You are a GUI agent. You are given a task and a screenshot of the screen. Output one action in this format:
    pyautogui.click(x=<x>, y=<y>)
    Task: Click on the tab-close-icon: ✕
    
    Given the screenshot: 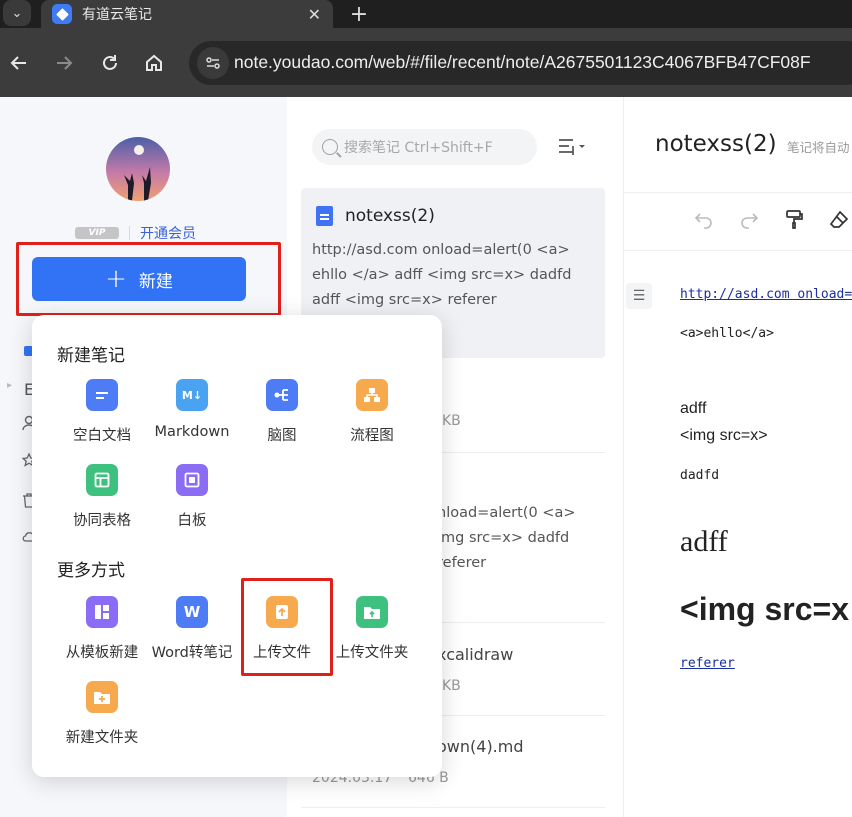 What is the action you would take?
    pyautogui.click(x=314, y=14)
    